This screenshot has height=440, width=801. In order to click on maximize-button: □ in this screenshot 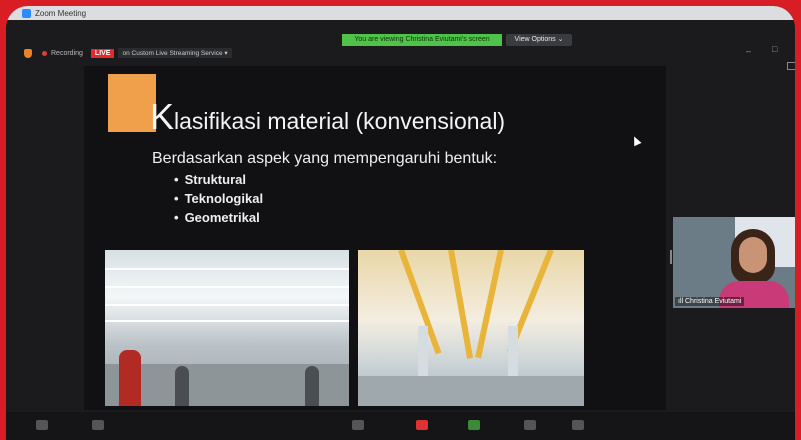, I will do `click(774, 49)`.